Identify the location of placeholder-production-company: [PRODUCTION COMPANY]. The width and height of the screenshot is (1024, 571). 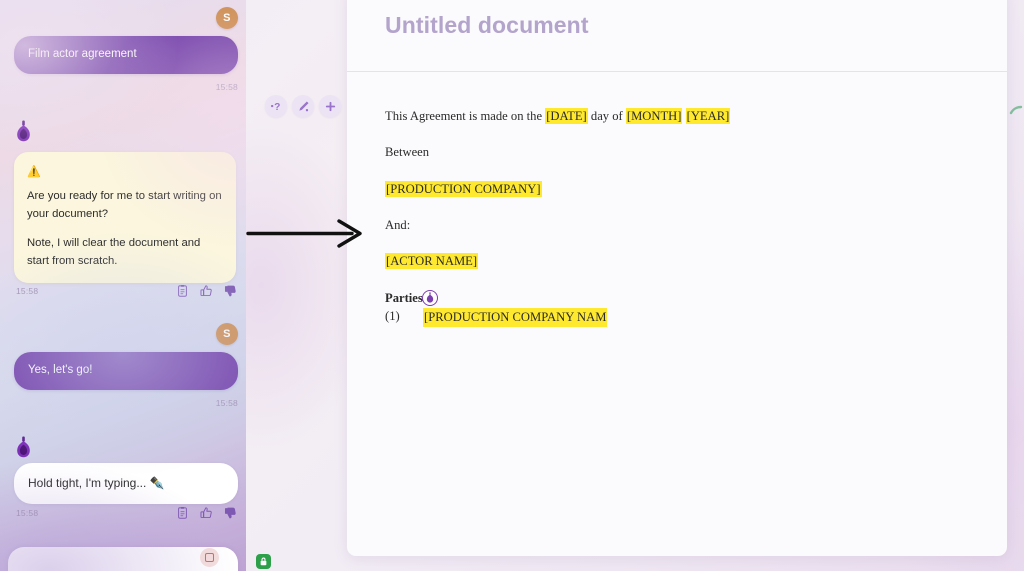
(463, 188).